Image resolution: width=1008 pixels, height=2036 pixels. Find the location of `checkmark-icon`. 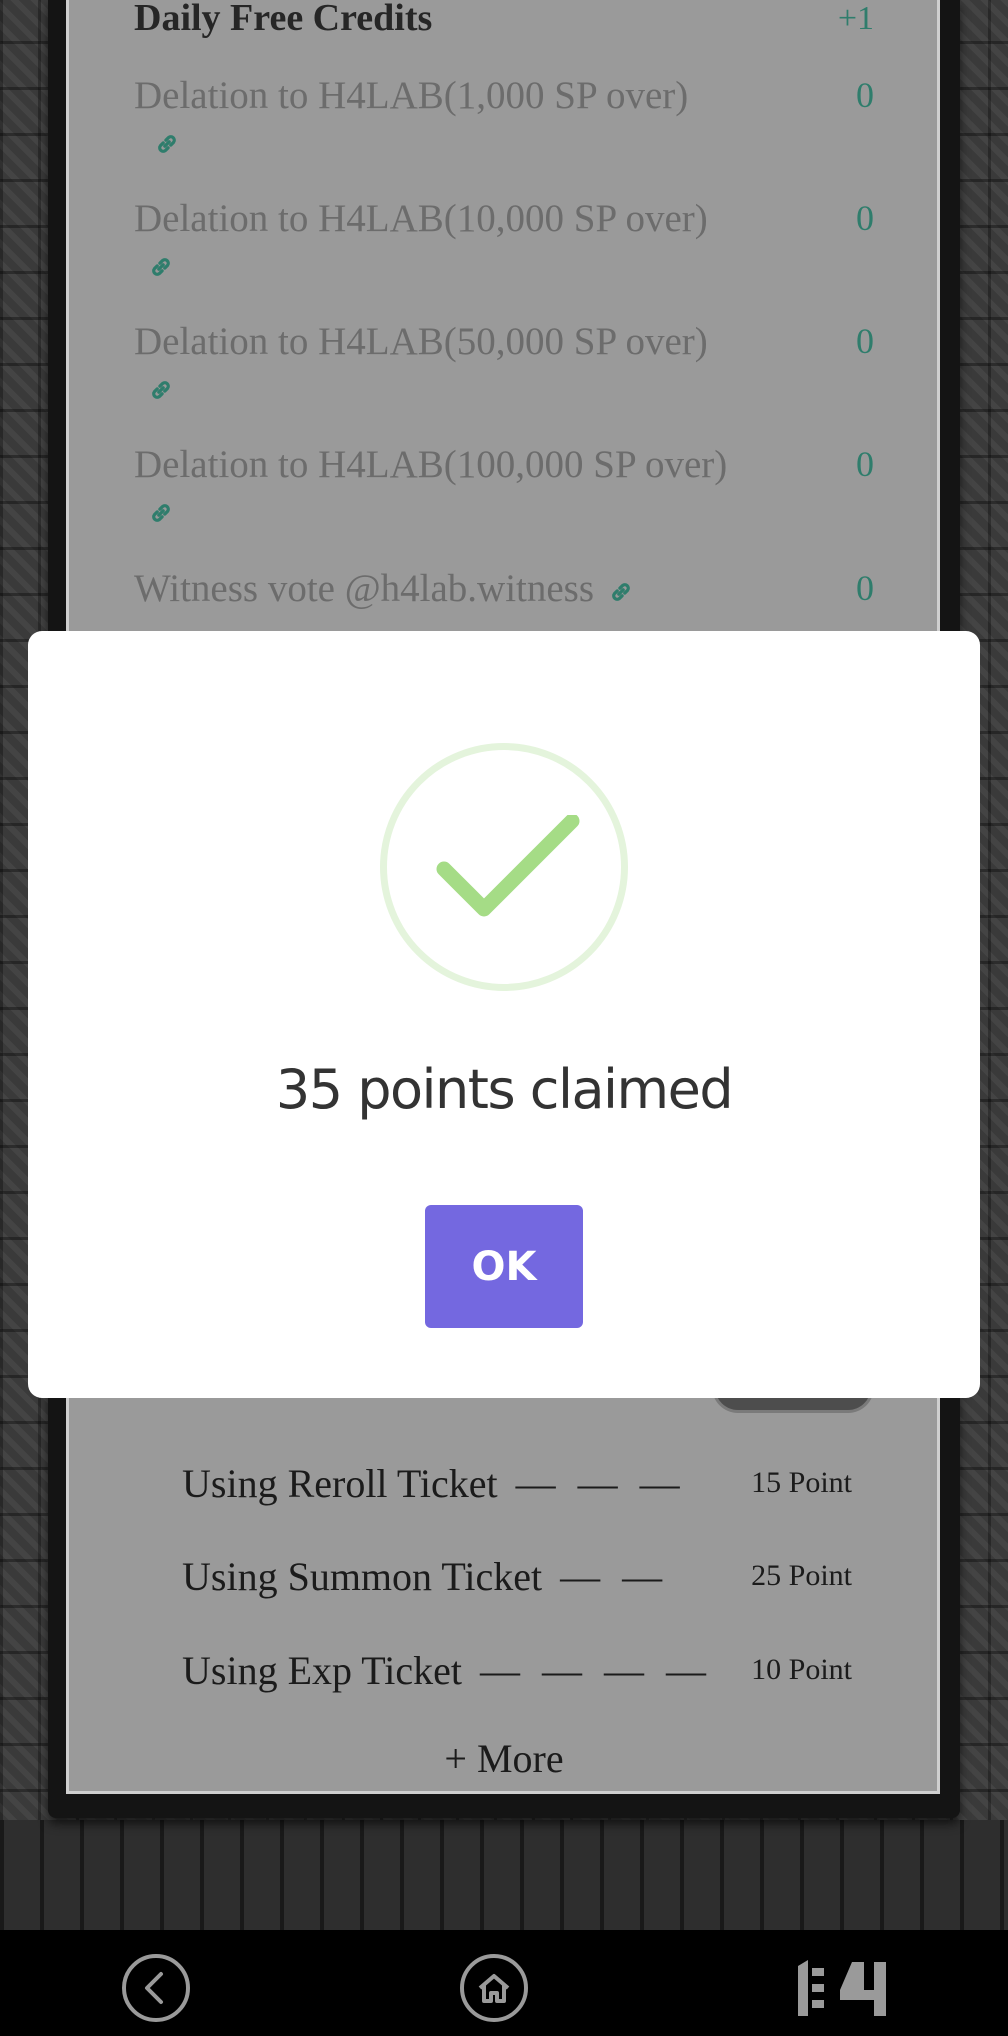

checkmark-icon is located at coordinates (508, 866).